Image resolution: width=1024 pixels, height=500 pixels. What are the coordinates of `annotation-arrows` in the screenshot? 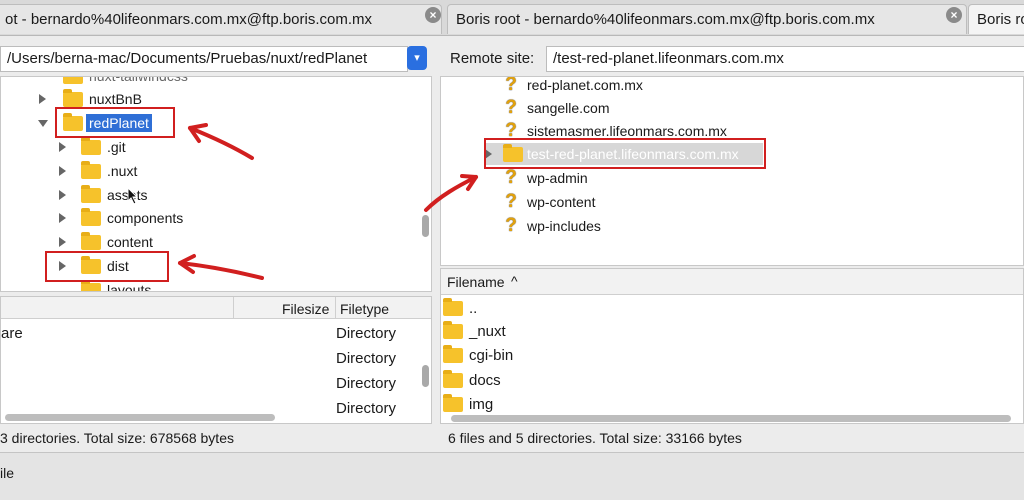 It's located at (328, 201).